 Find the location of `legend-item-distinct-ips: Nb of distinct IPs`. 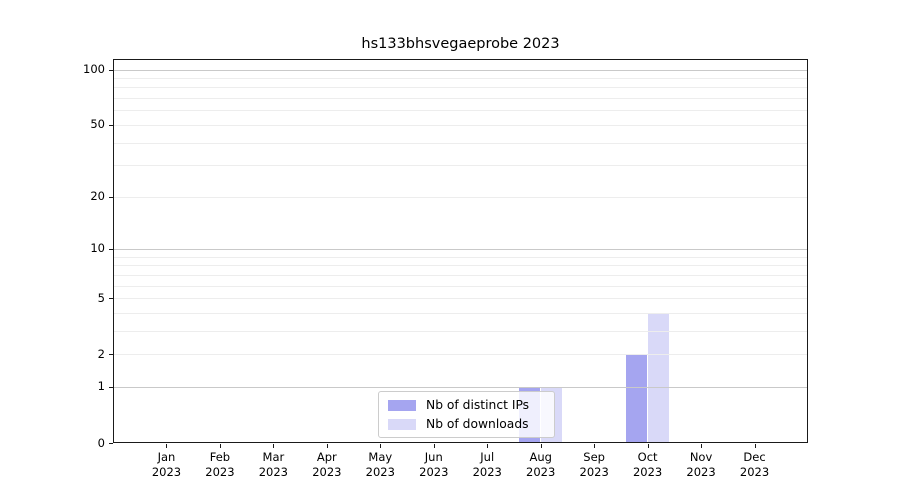

legend-item-distinct-ips: Nb of distinct IPs is located at coordinates (466, 405).